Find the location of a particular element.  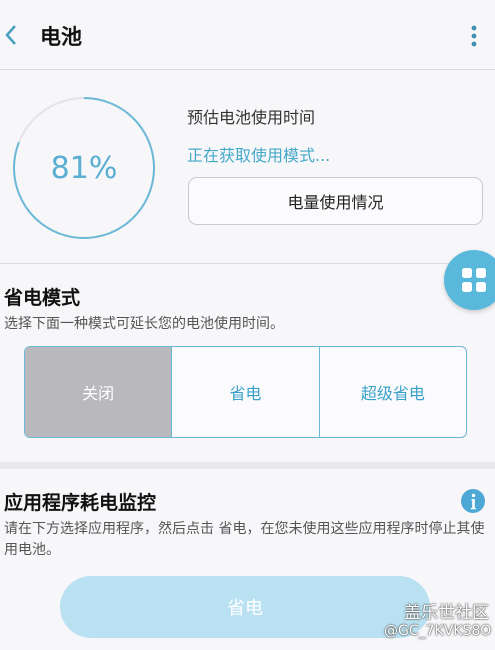

more-vertical-icon is located at coordinates (474, 36).